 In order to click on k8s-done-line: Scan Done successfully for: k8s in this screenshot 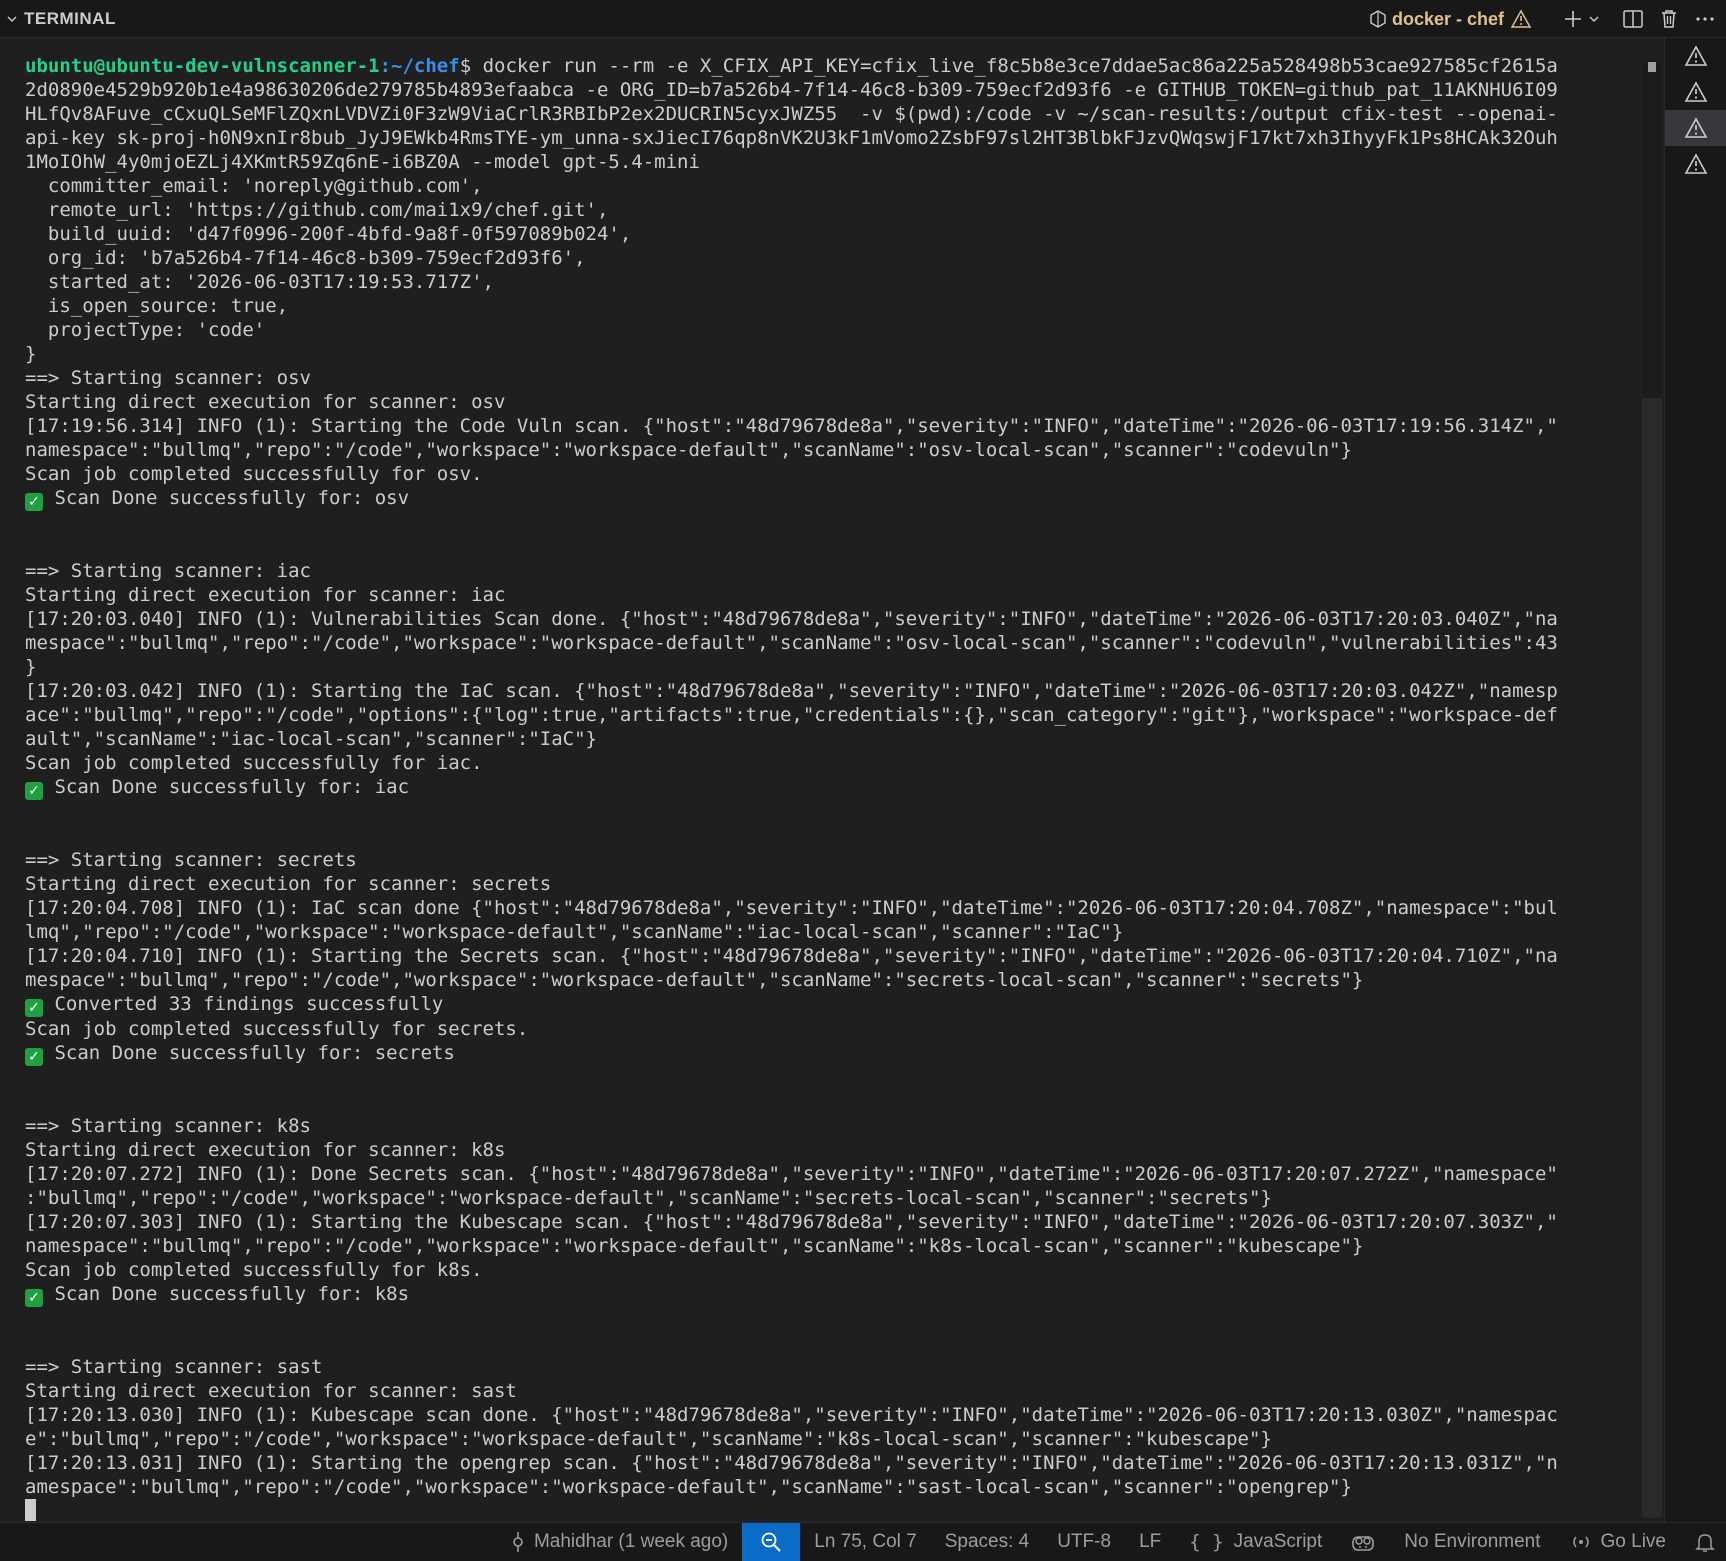, I will do `click(226, 1294)`.